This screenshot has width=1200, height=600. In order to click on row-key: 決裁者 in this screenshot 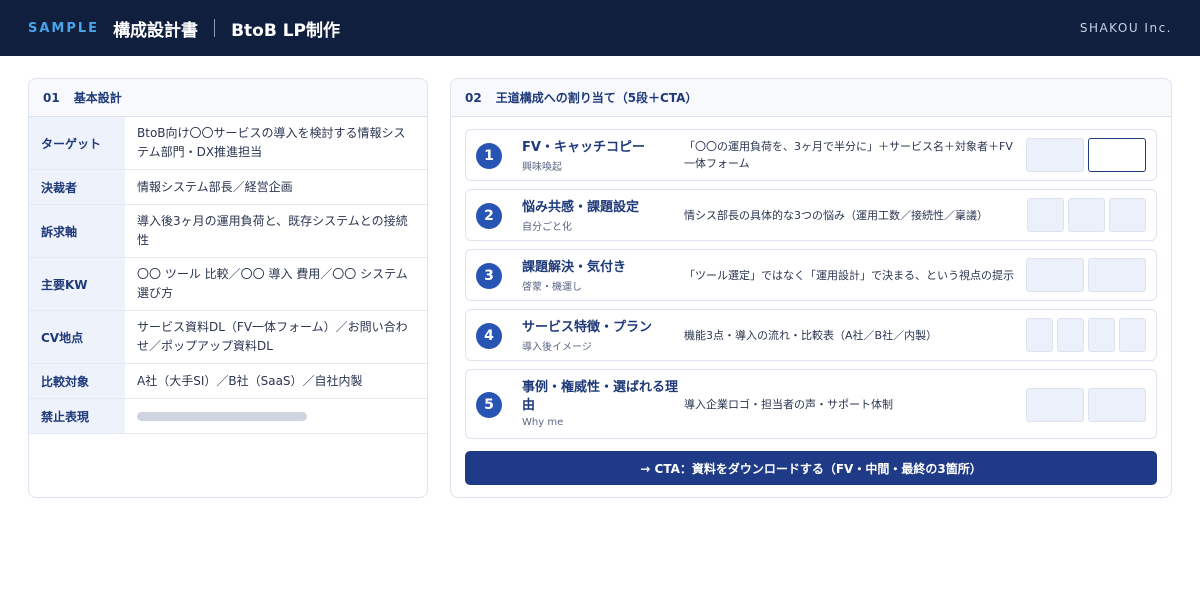, I will do `click(77, 187)`.